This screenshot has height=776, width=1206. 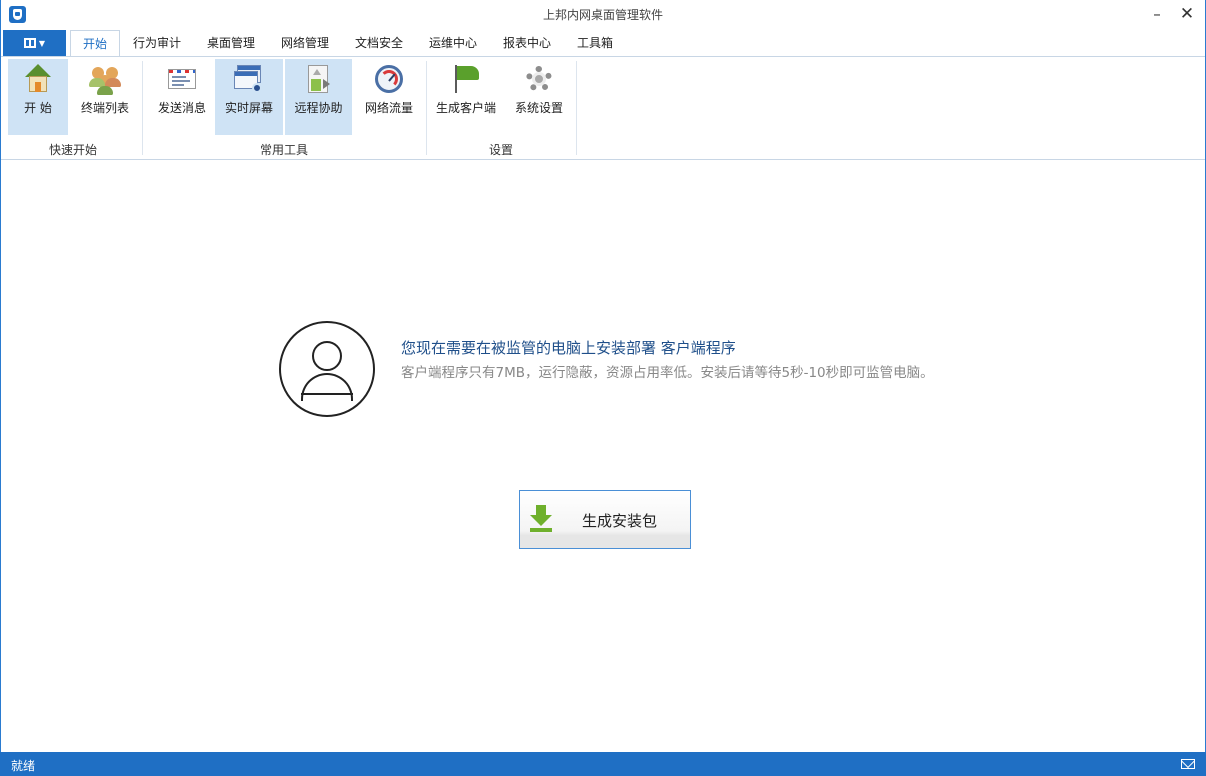 I want to click on ribbon-button-label: 开 始, so click(x=38, y=108).